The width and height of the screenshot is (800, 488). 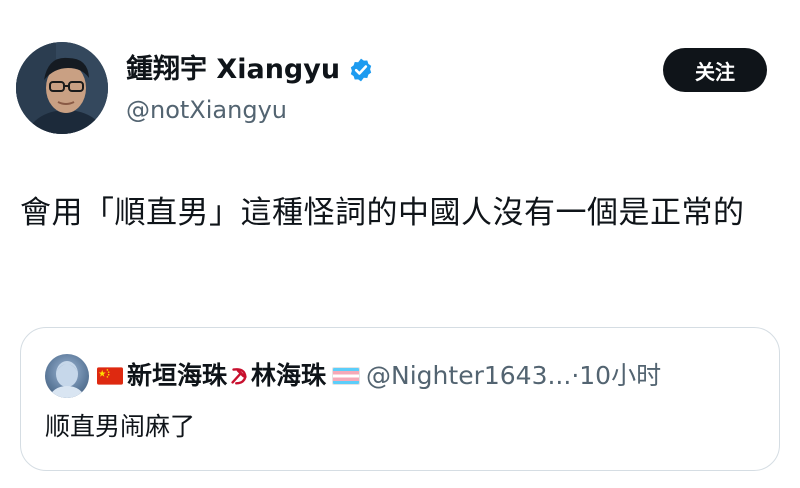 I want to click on author-avatar, so click(x=62, y=88).